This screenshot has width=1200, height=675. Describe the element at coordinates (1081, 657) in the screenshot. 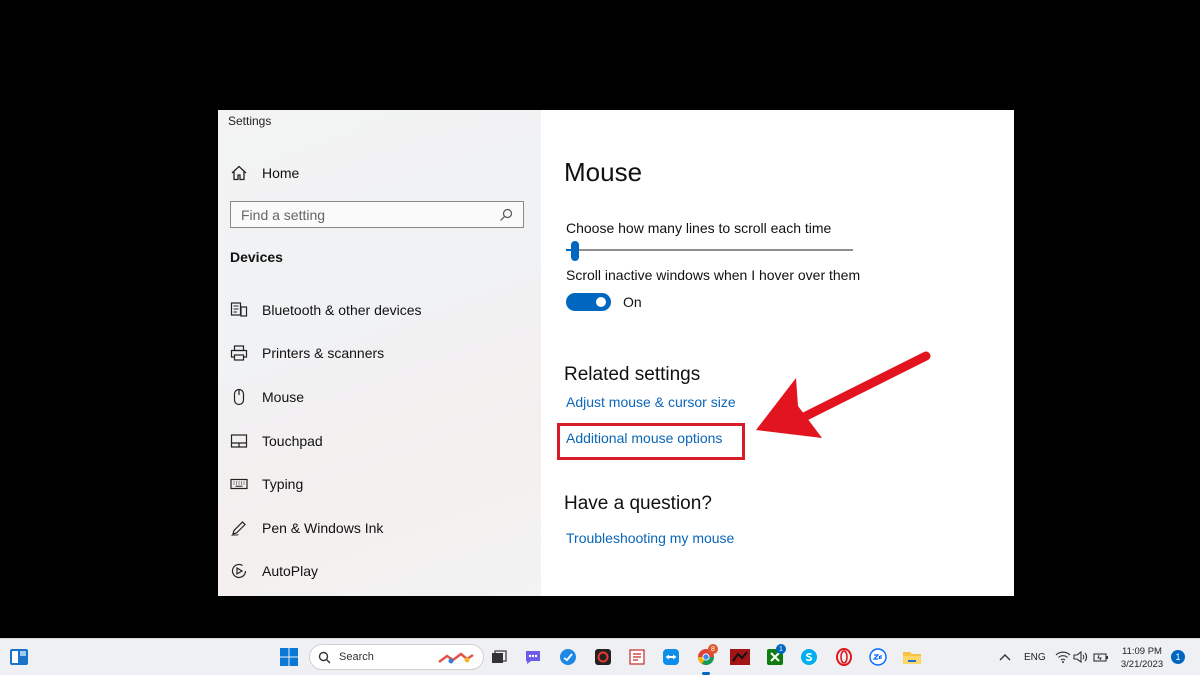

I see `volume-icon` at that location.